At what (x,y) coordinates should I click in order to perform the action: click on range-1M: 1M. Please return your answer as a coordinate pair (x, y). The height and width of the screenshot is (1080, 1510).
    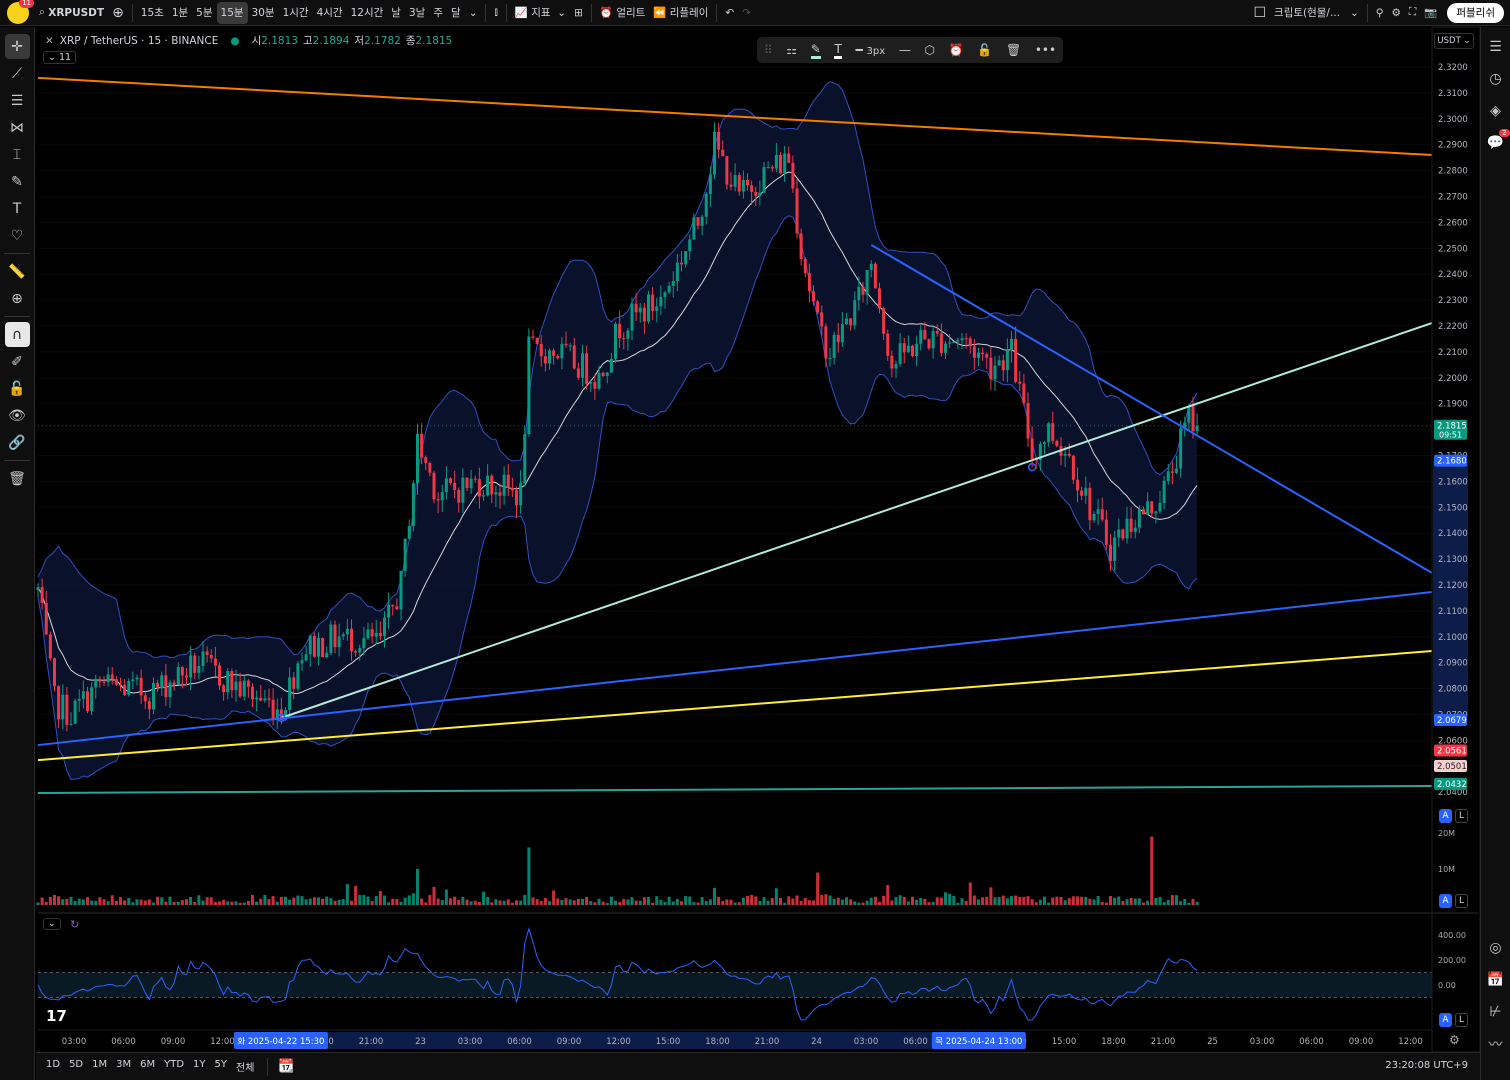
    Looking at the image, I should click on (99, 1066).